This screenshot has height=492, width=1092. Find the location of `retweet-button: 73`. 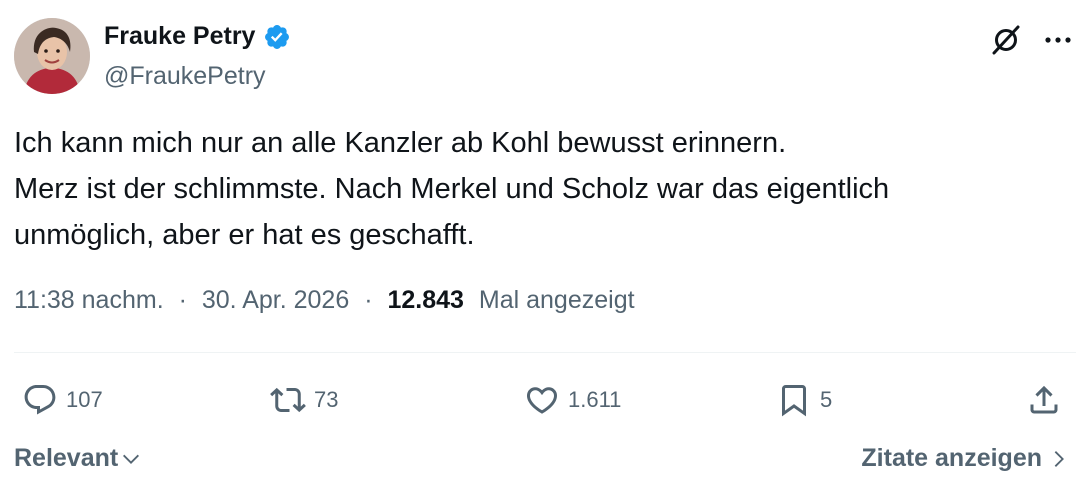

retweet-button: 73 is located at coordinates (304, 400).